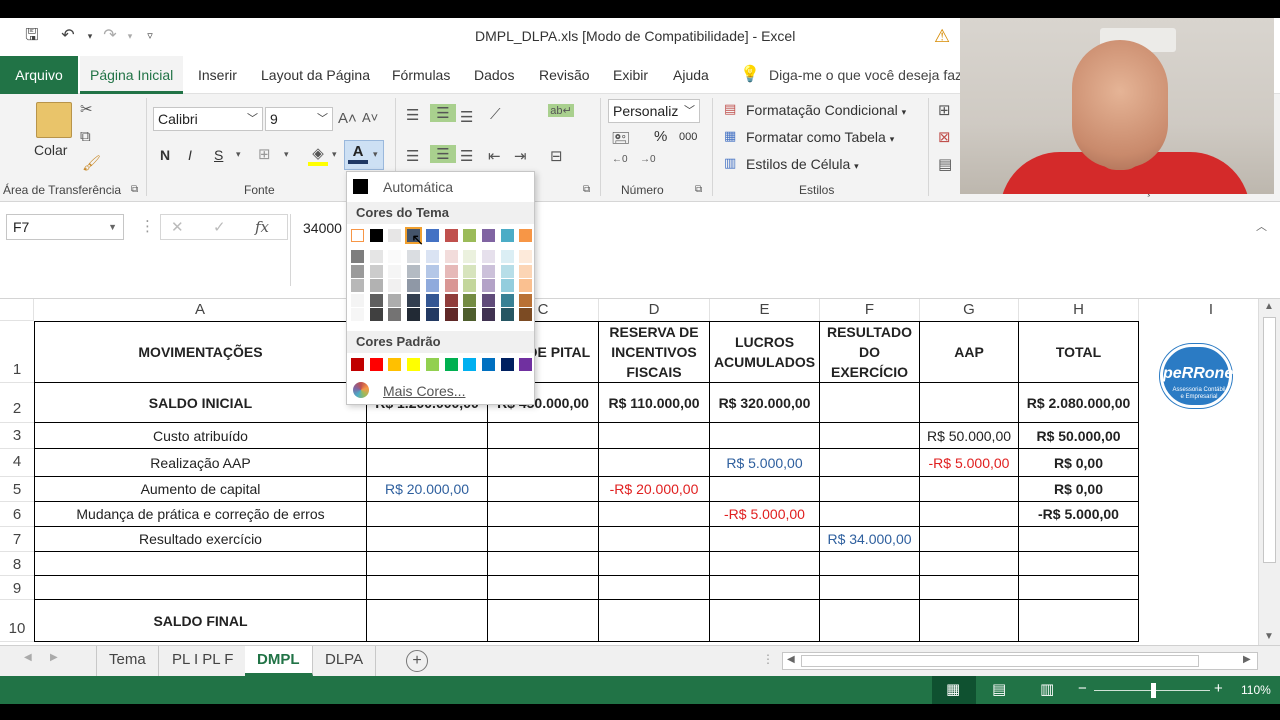  Describe the element at coordinates (150, 36) in the screenshot. I see `customize-qat-icon: ▿` at that location.